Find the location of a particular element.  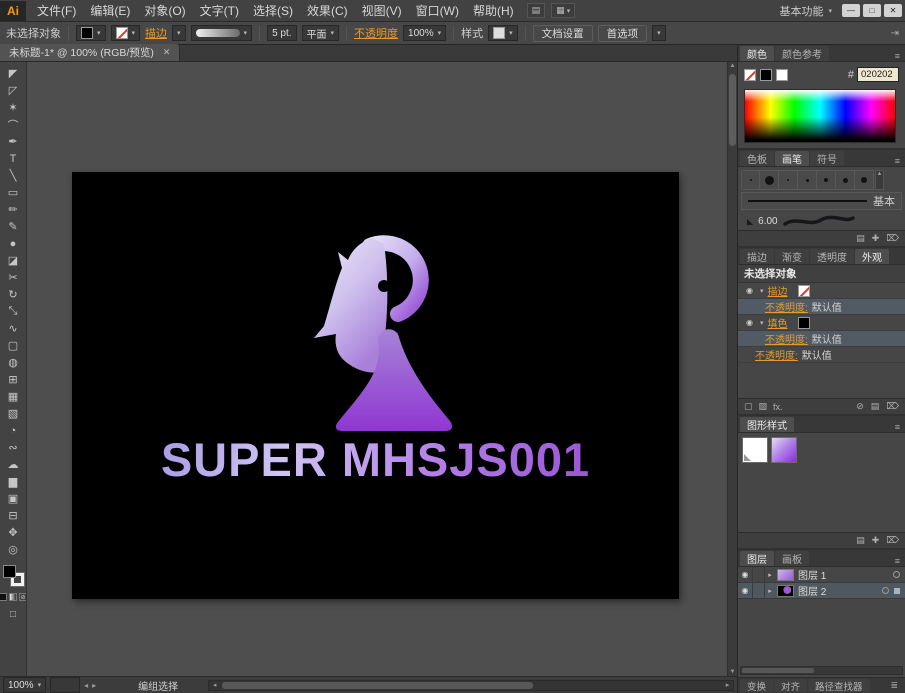

shape-builder-tool-icon: ◍ is located at coordinates (13, 362).